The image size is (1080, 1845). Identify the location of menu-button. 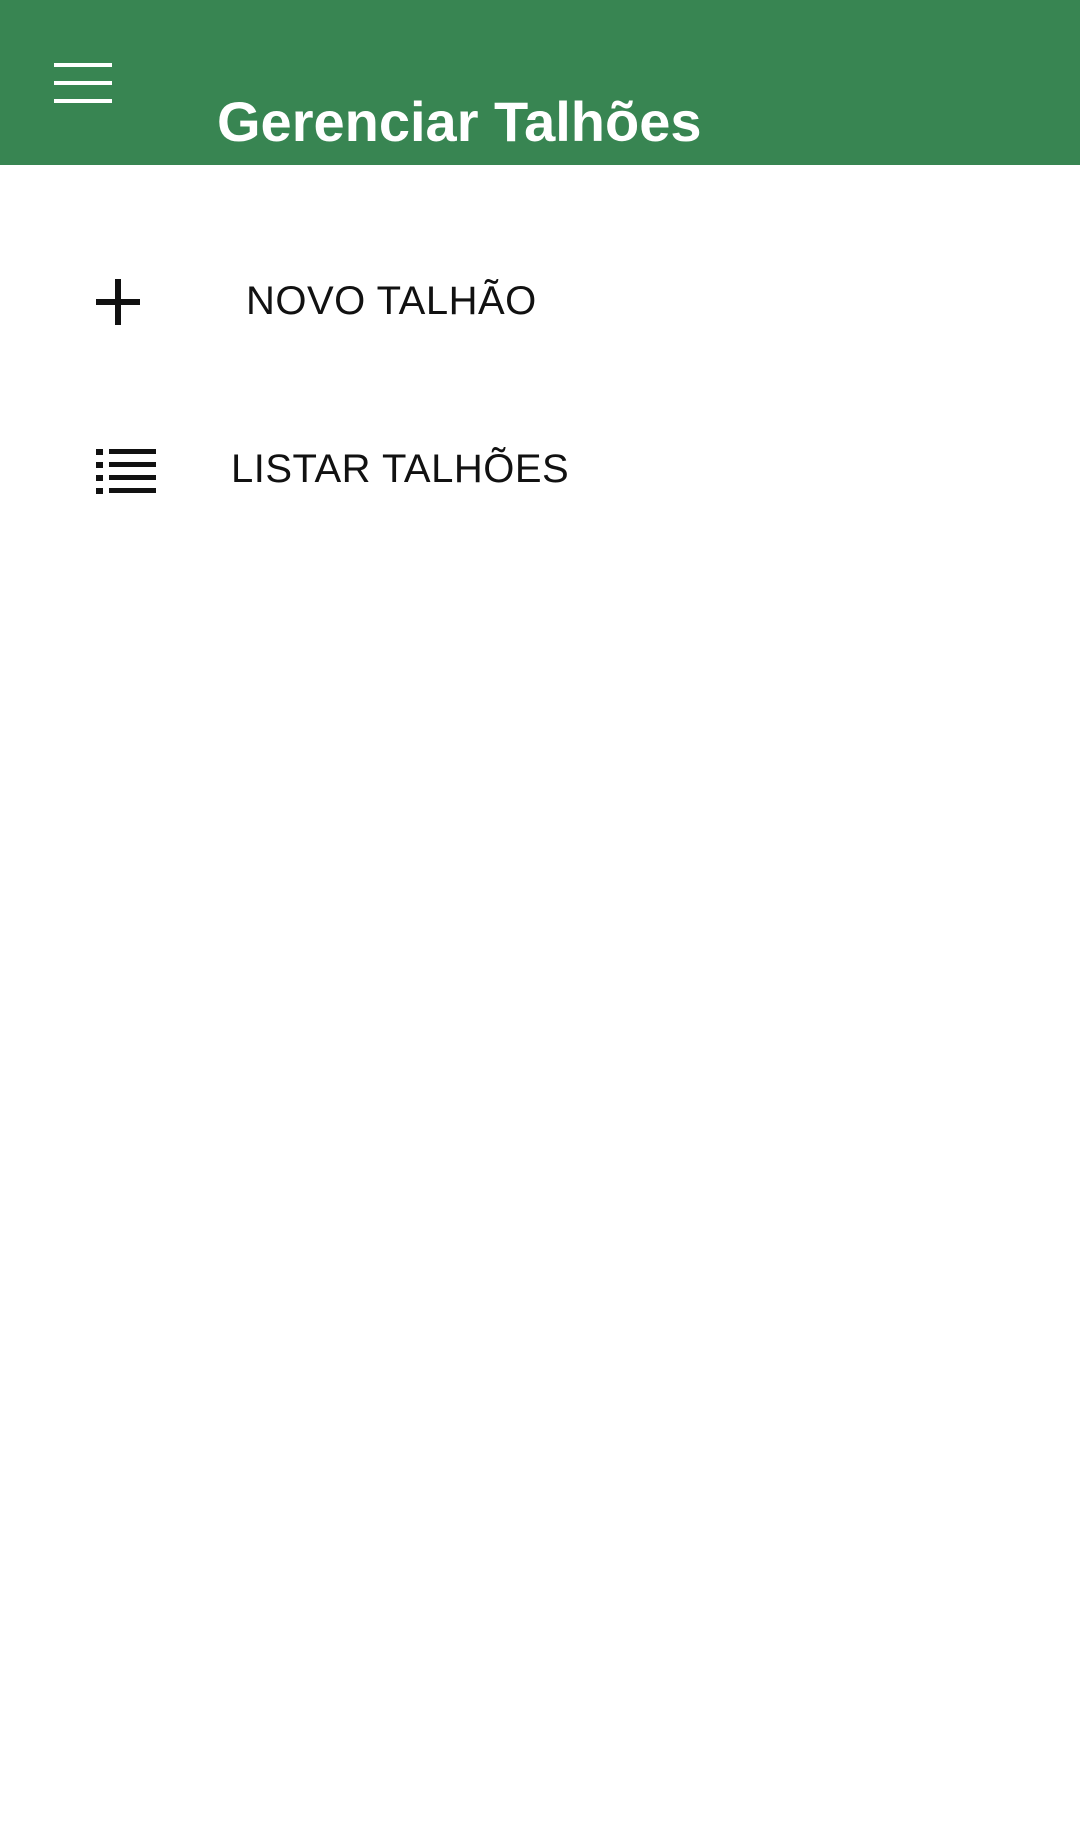
(83, 83).